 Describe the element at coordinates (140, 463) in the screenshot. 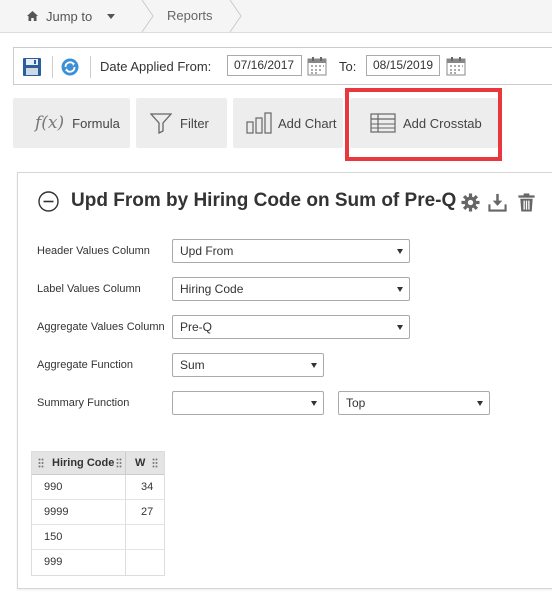

I see `column-header-label: W` at that location.